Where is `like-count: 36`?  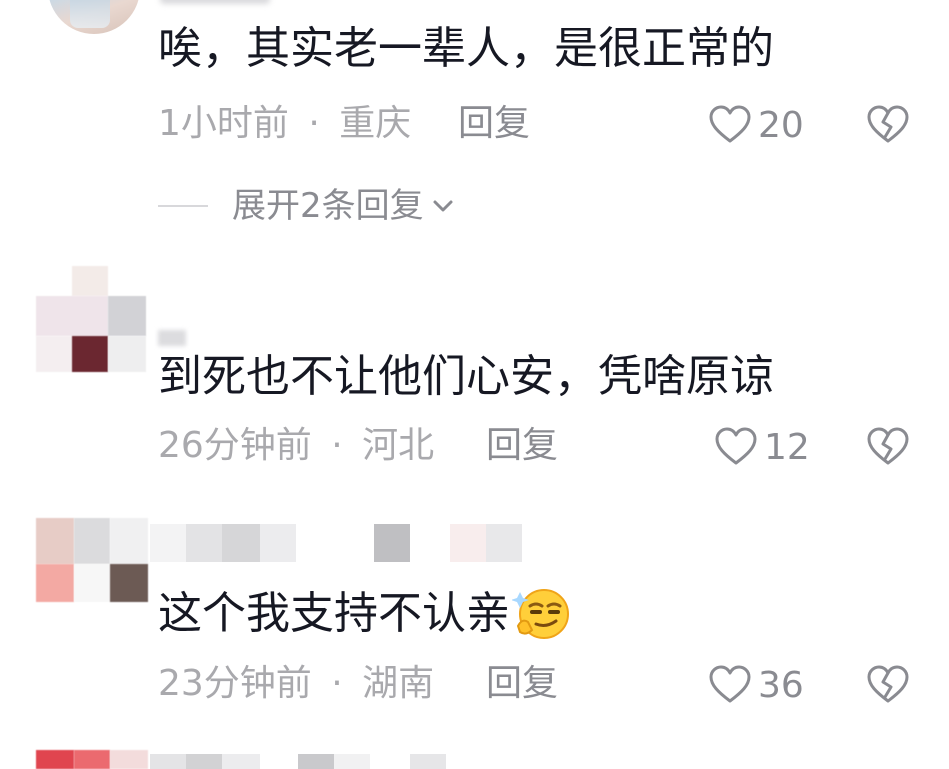
like-count: 36 is located at coordinates (781, 685).